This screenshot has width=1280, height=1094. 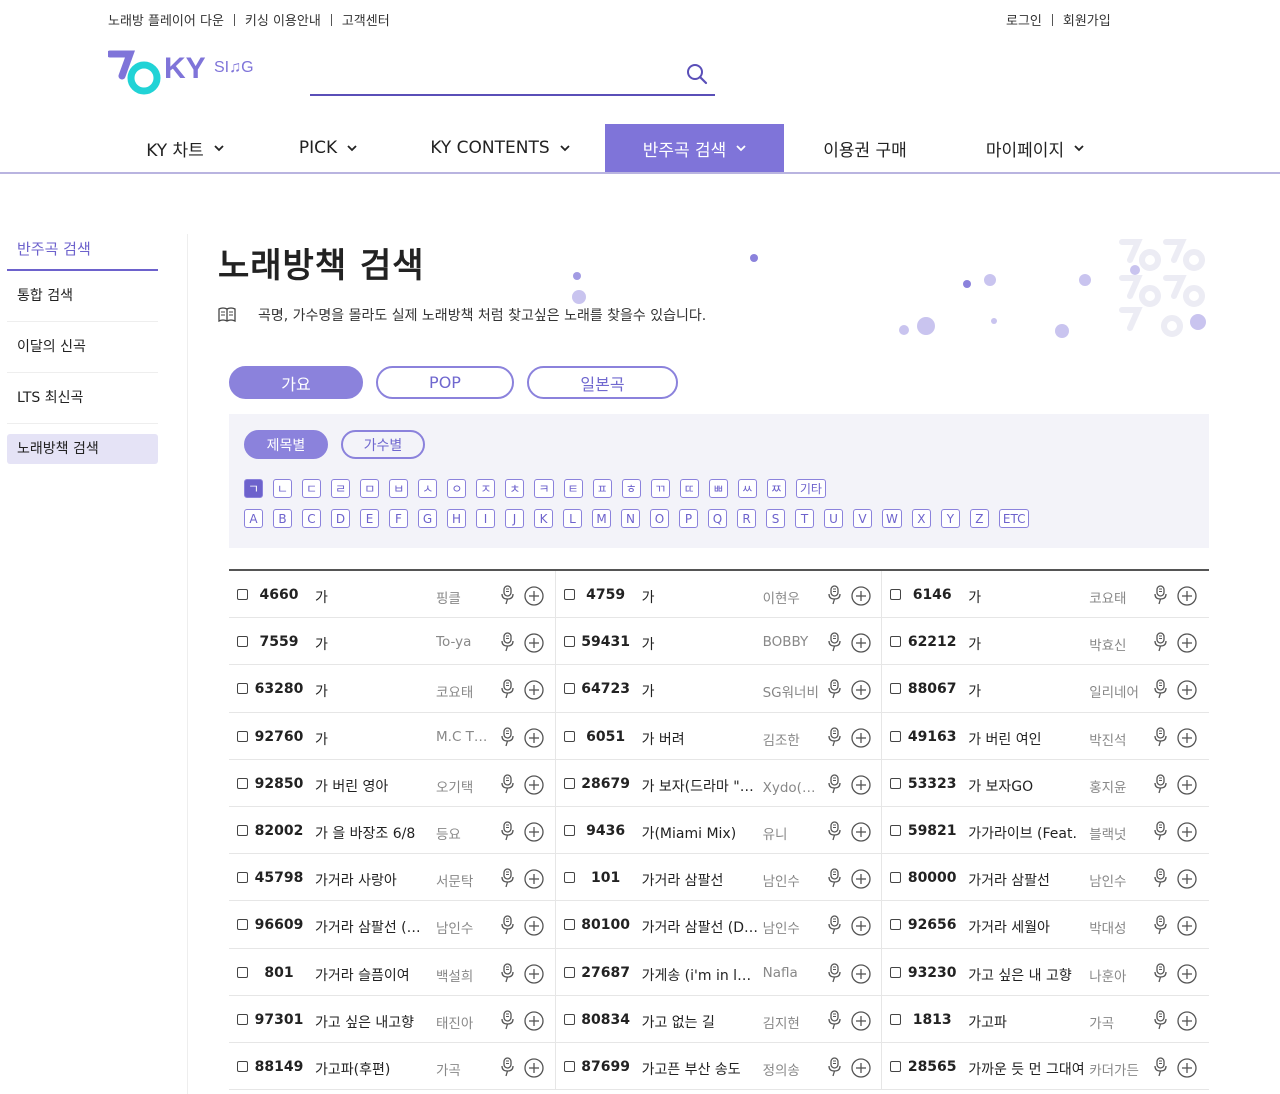 I want to click on latin-key: V, so click(x=862, y=518).